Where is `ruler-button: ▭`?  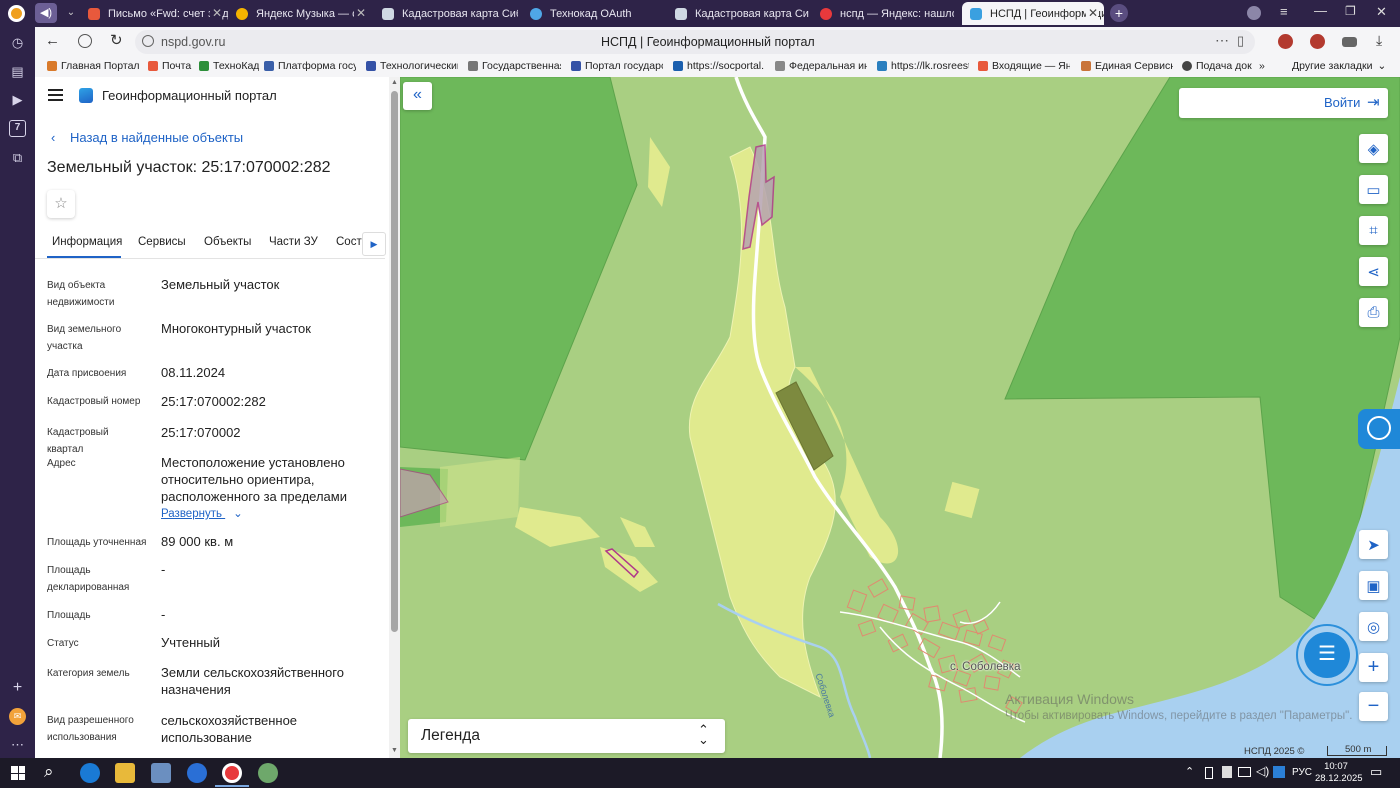
ruler-button: ▭ is located at coordinates (1373, 189).